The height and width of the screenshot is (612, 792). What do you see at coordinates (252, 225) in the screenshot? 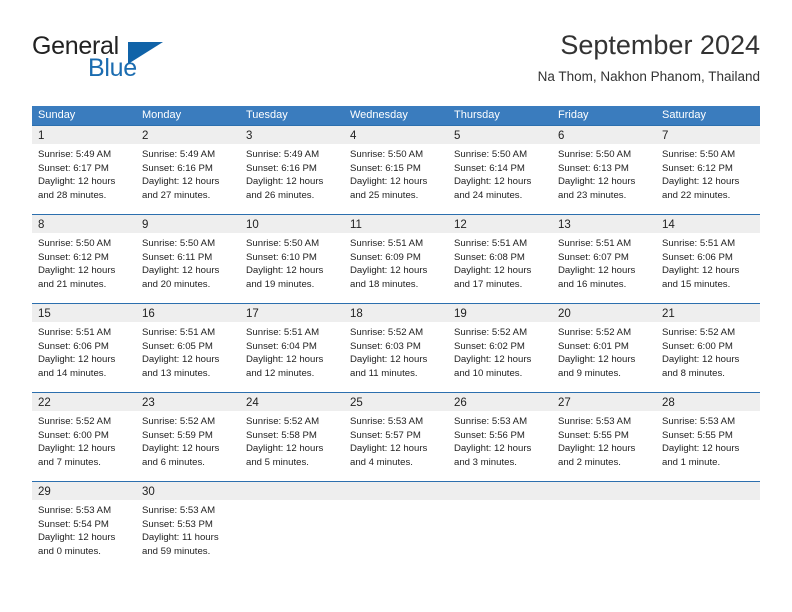
I see `day-number: 10` at bounding box center [252, 225].